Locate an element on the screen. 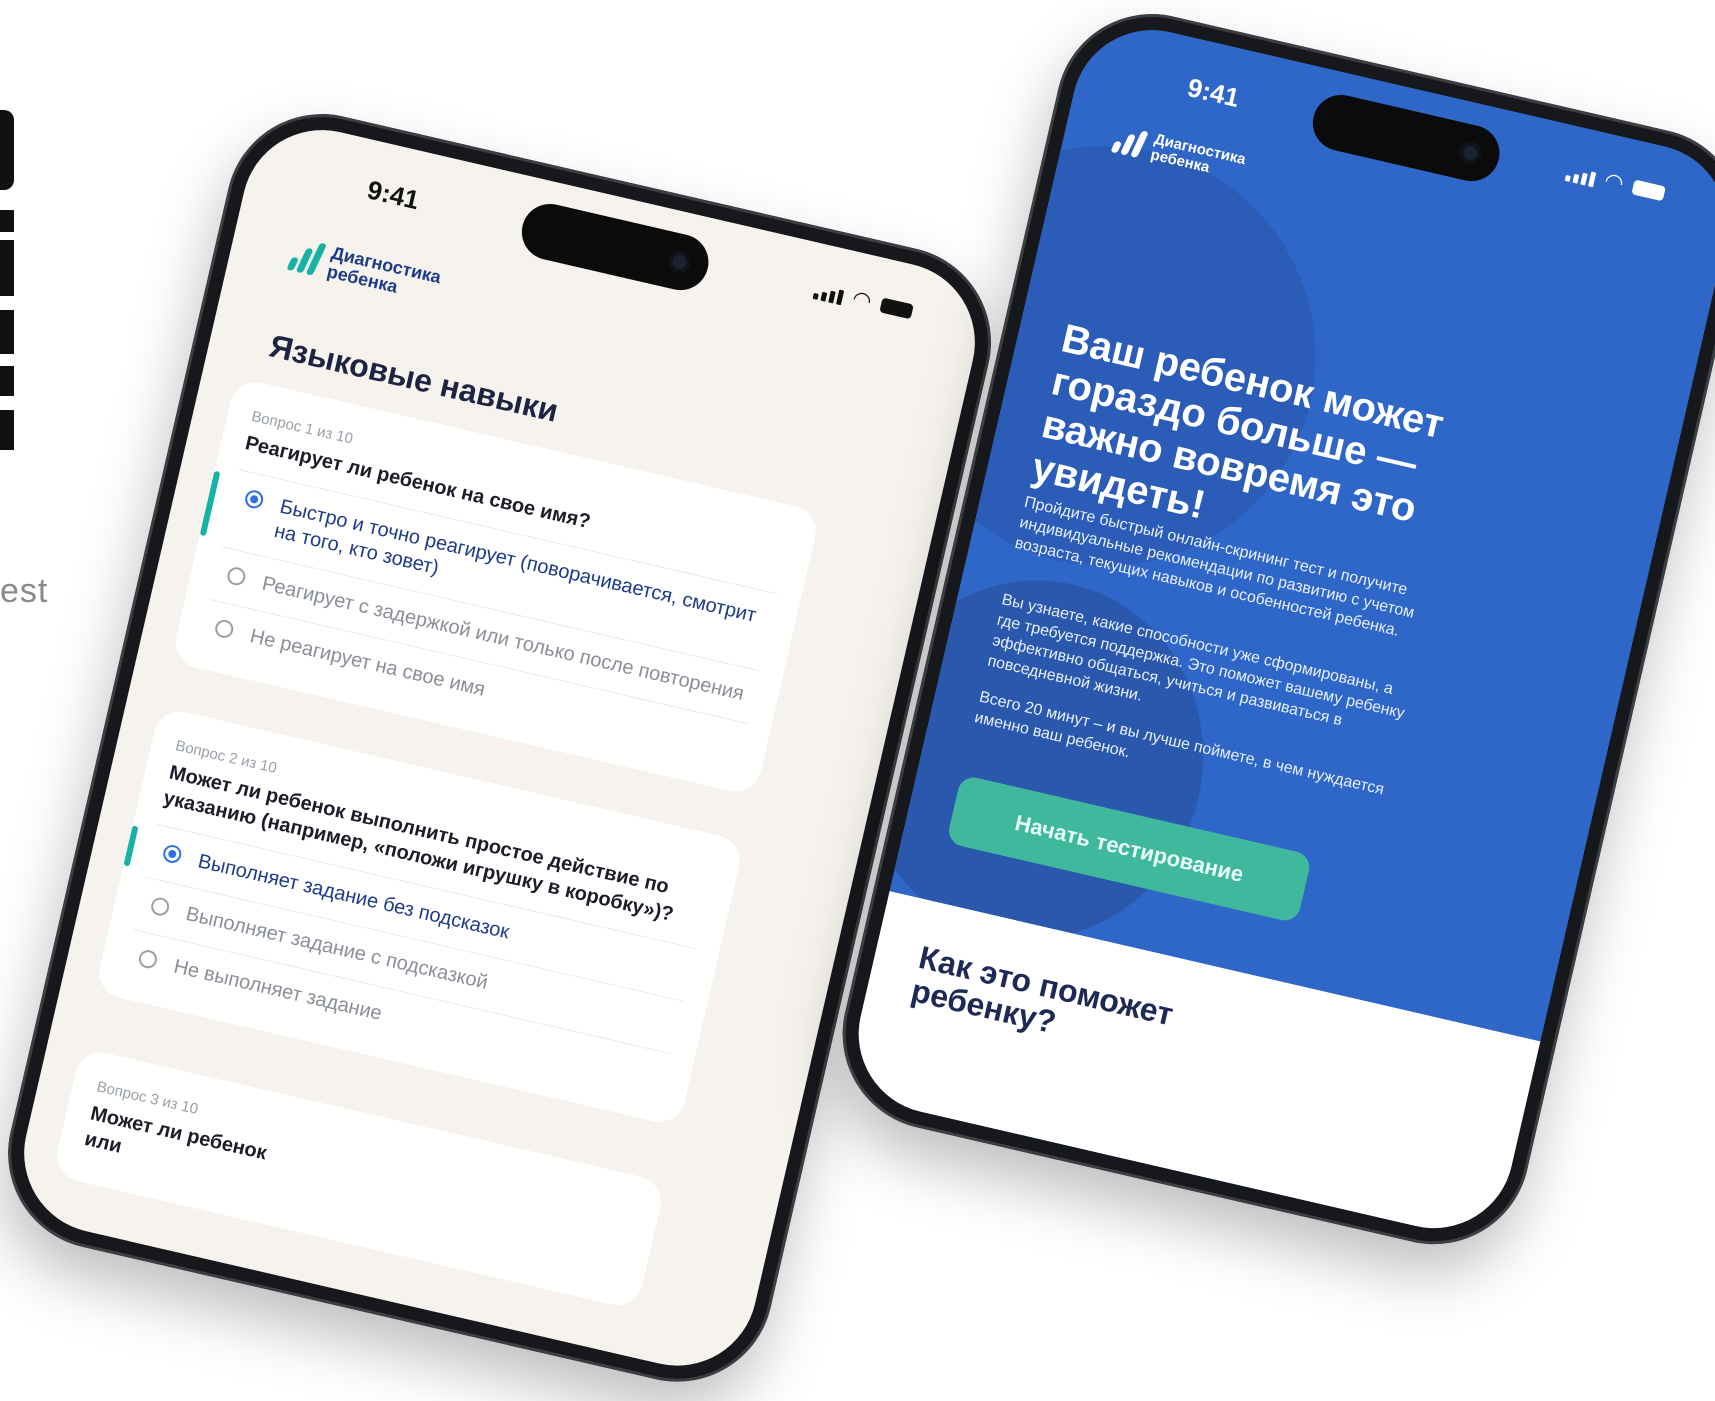  brand-logo: Диагностика ребенка is located at coordinates (364, 270).